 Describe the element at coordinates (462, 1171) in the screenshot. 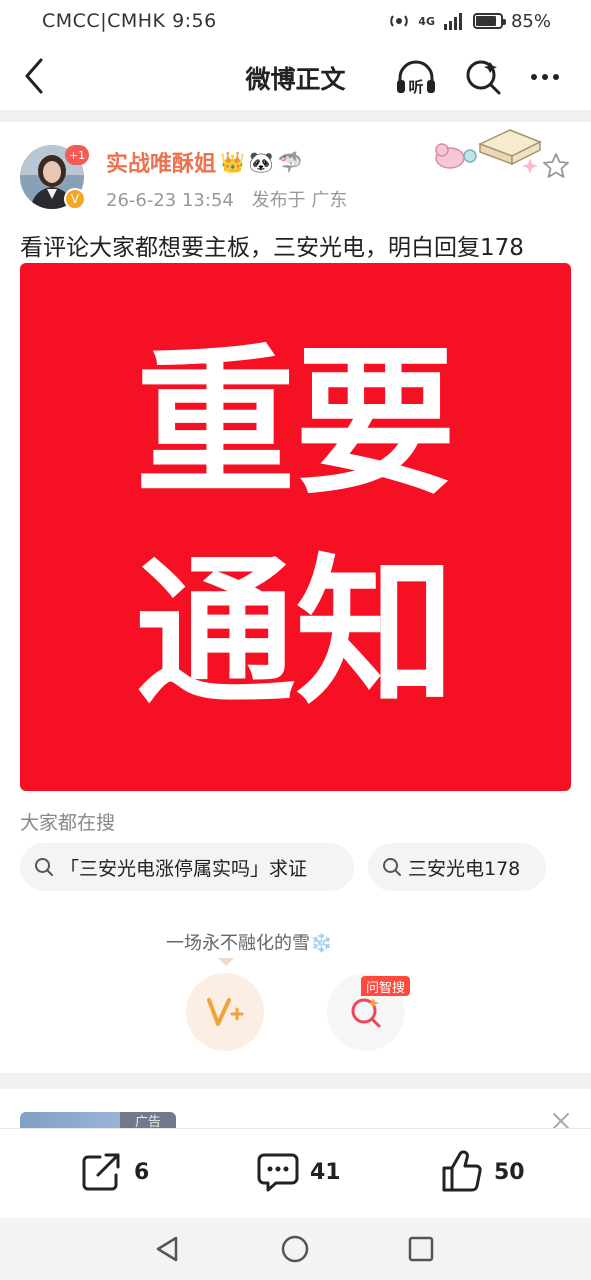

I see `thumbs-up-icon` at that location.